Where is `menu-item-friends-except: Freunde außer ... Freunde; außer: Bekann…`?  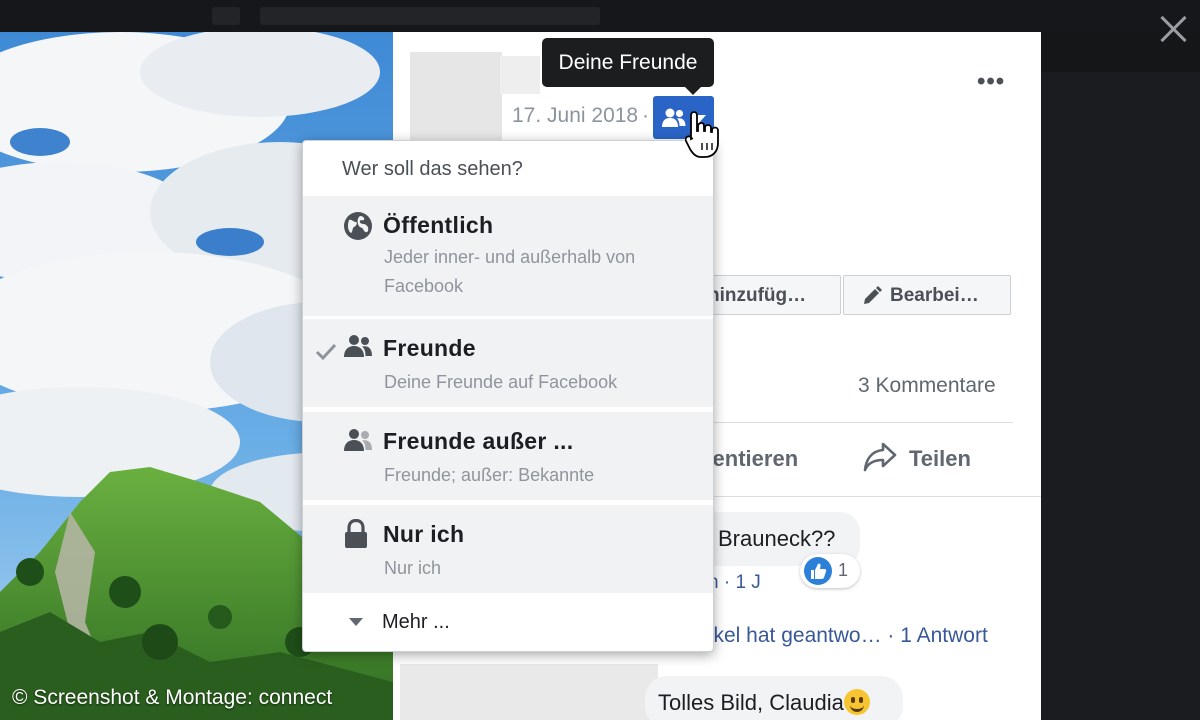
menu-item-friends-except: Freunde außer ... Freunde; außer: Bekann… is located at coordinates (508, 456).